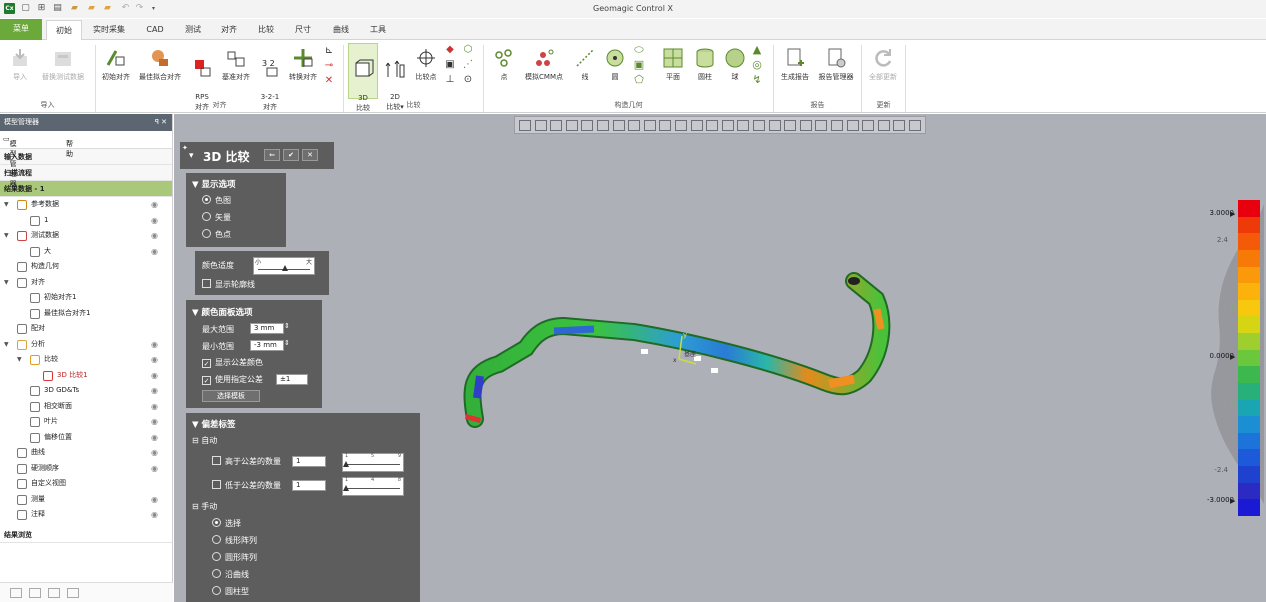 The height and width of the screenshot is (602, 1266). Describe the element at coordinates (836, 64) in the screenshot. I see `report-manager-button: 报告管理器` at that location.